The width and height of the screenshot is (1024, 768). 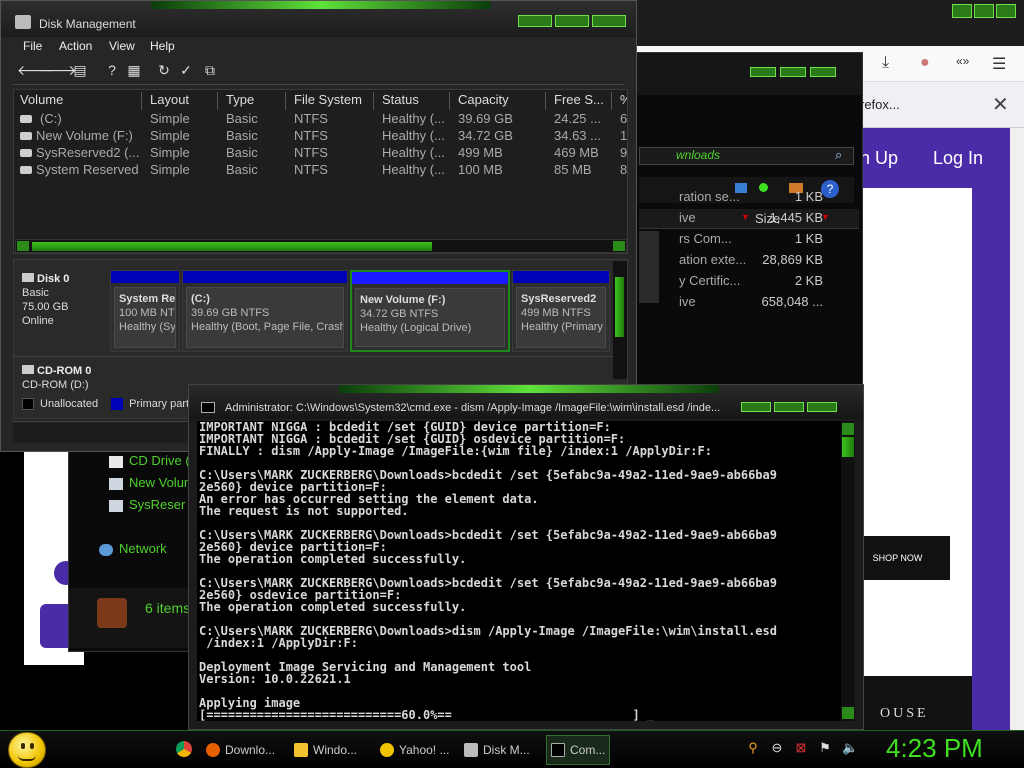 I want to click on disk-type: Basic, so click(x=35, y=293).